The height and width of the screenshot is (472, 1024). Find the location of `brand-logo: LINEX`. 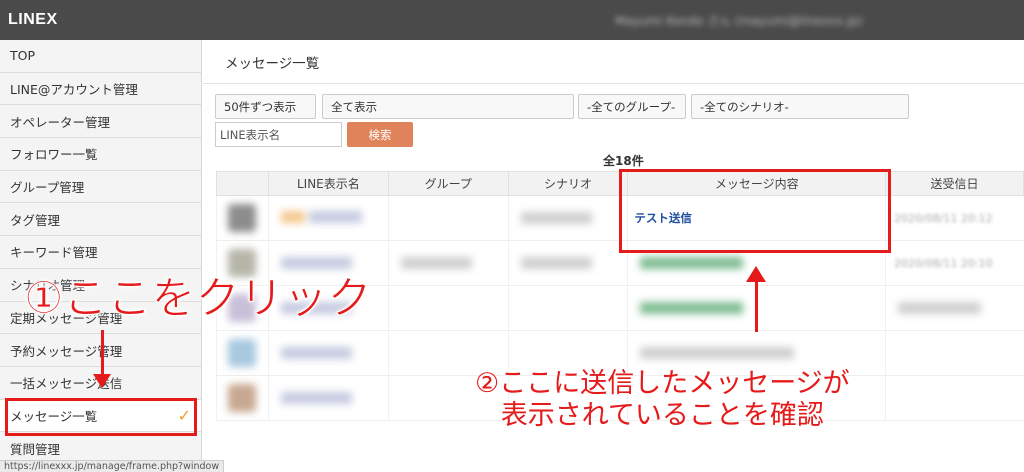

brand-logo: LINEX is located at coordinates (33, 20).